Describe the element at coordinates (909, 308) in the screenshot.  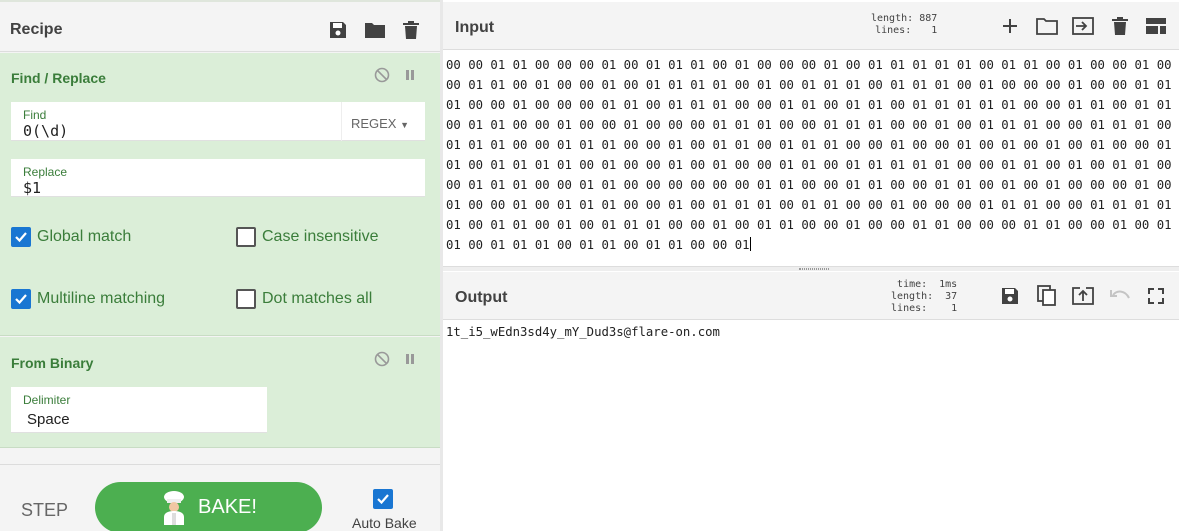
I see `output-lines-label: lines:` at that location.